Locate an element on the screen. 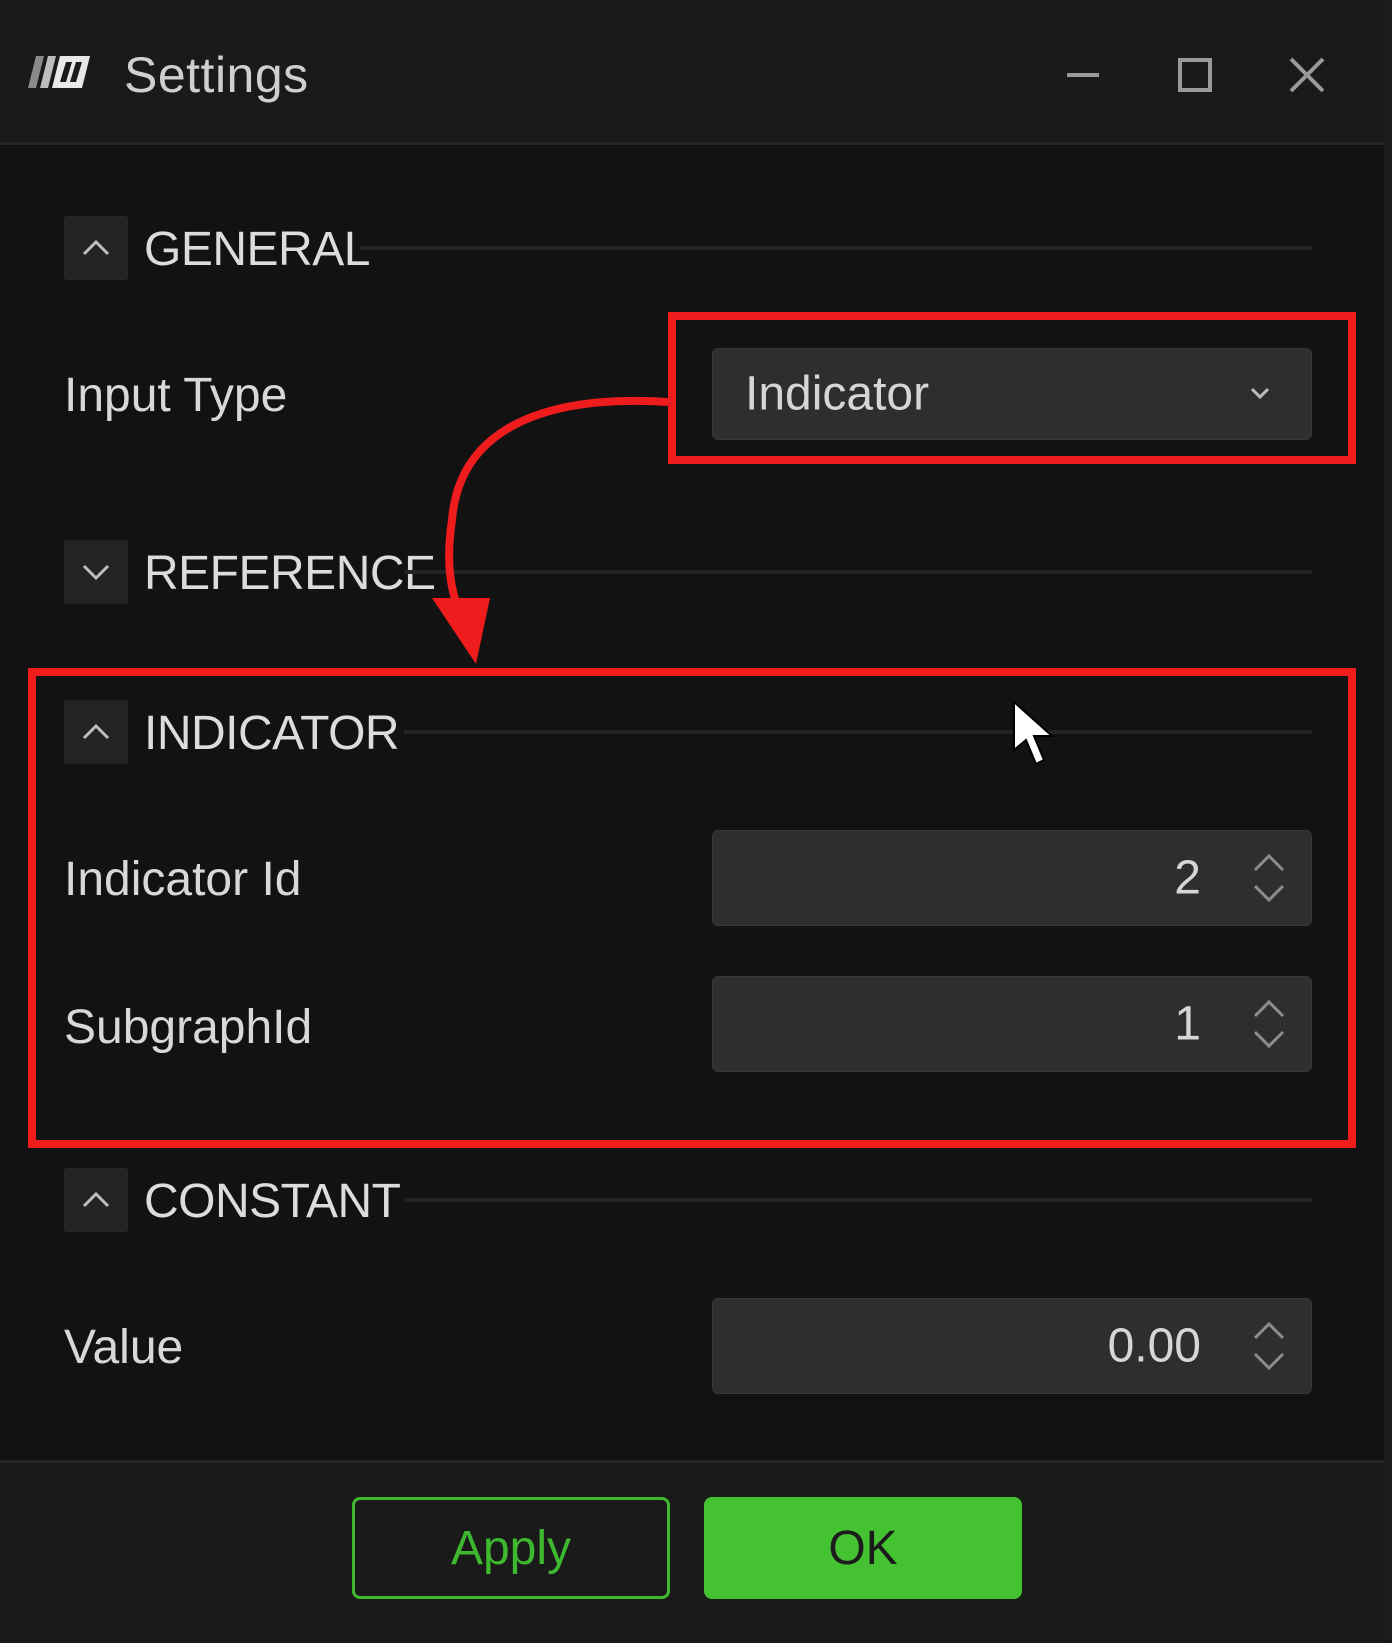 The image size is (1392, 1643). maximize-button is located at coordinates (1195, 75).